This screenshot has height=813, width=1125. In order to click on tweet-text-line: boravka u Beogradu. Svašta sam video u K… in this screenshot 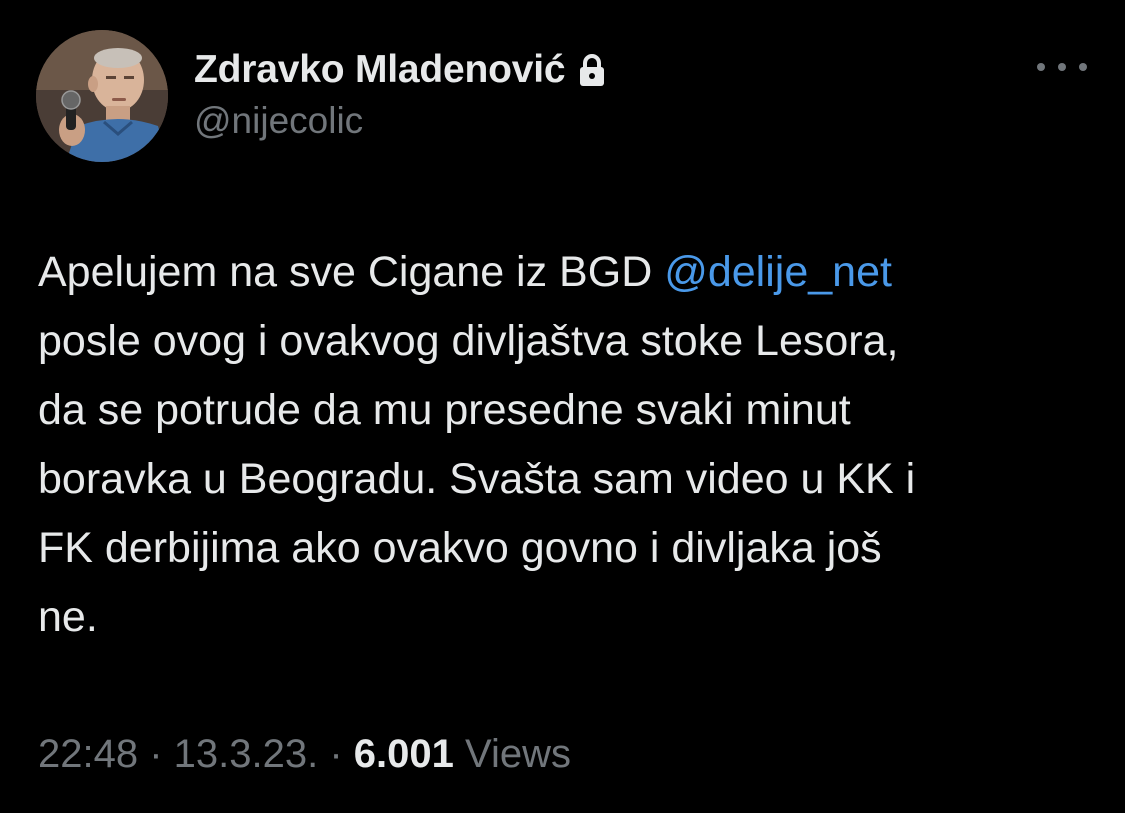, I will do `click(477, 479)`.